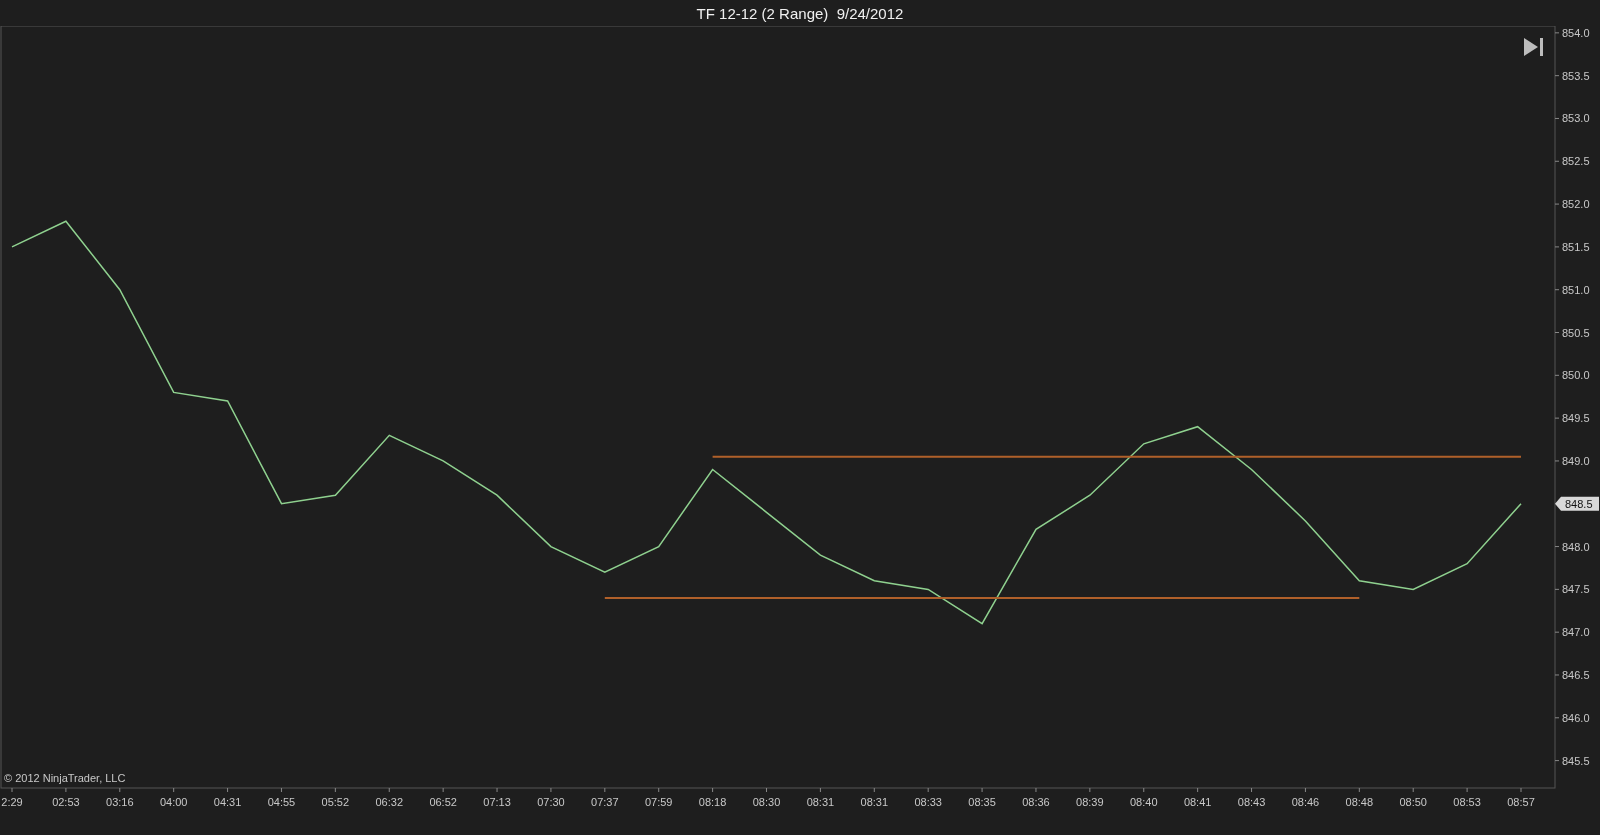 Image resolution: width=1600 pixels, height=835 pixels. Describe the element at coordinates (1576, 118) in the screenshot. I see `axis-label: 853.0` at that location.